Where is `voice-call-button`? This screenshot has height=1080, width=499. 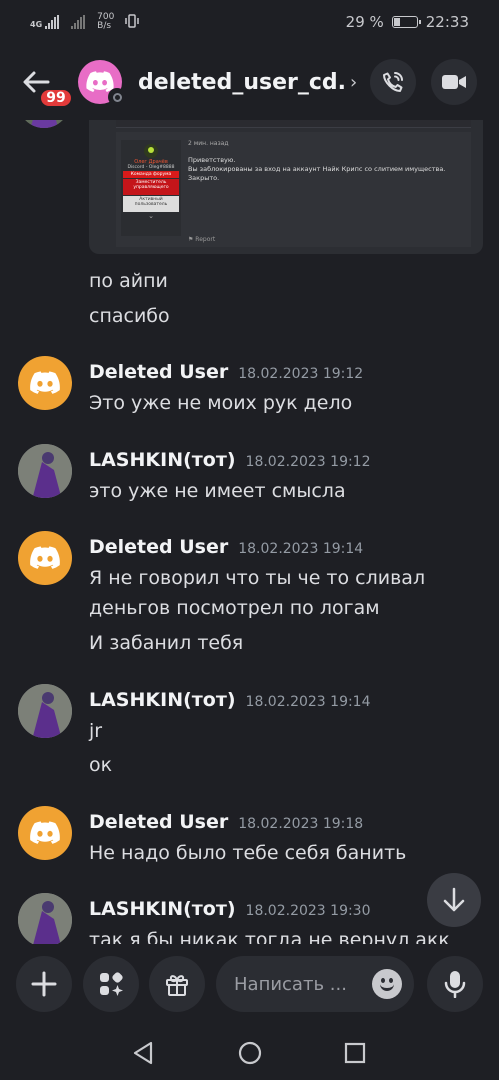 voice-call-button is located at coordinates (393, 82).